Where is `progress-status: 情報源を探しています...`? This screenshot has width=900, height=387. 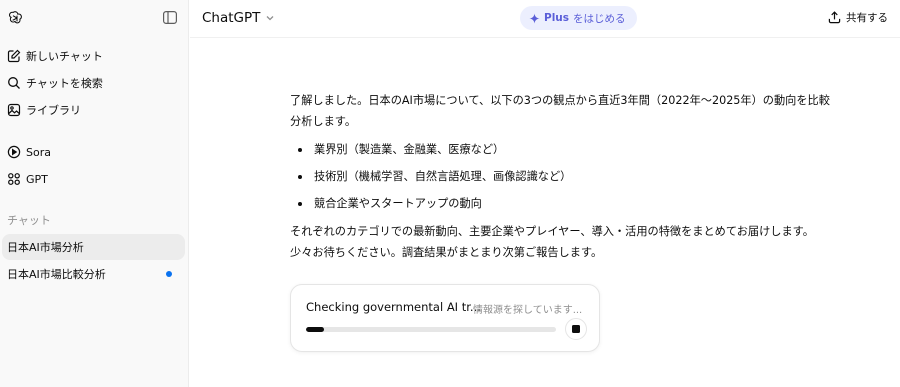 progress-status: 情報源を探しています... is located at coordinates (528, 310).